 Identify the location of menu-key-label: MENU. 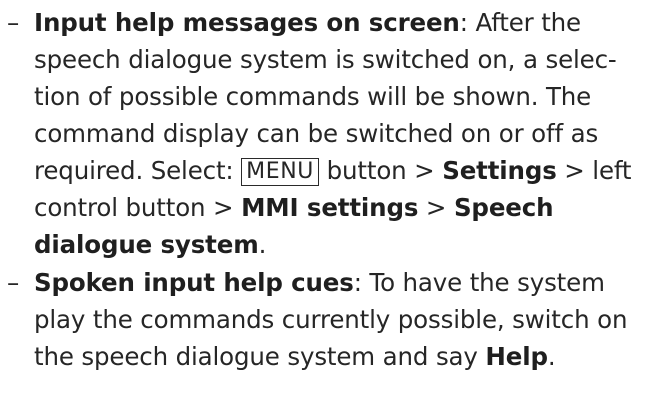
(280, 172).